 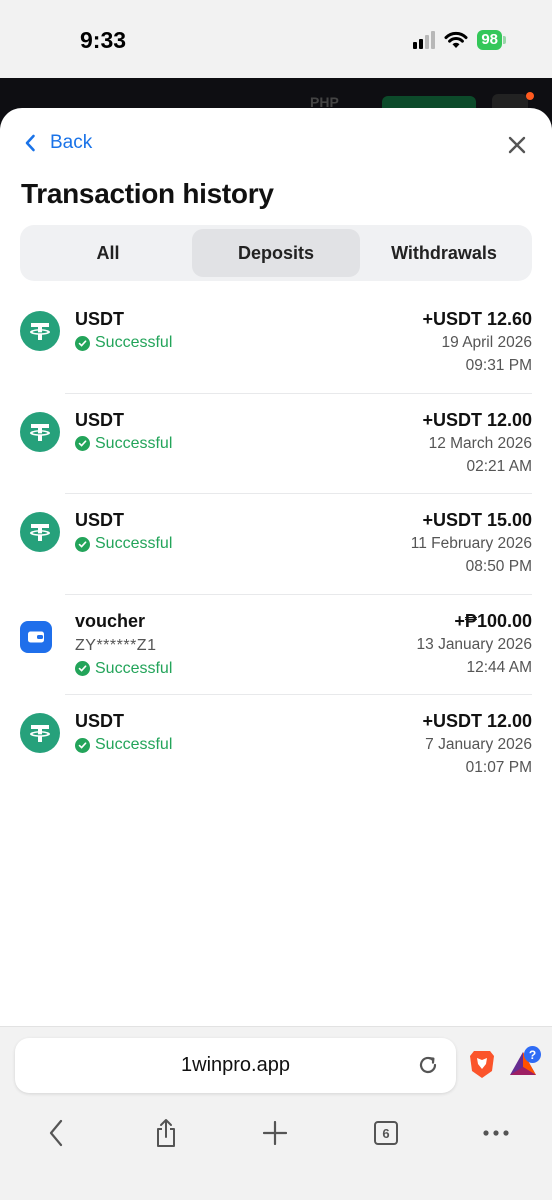 I want to click on address-bar: 1winpro.app, so click(x=235, y=1065).